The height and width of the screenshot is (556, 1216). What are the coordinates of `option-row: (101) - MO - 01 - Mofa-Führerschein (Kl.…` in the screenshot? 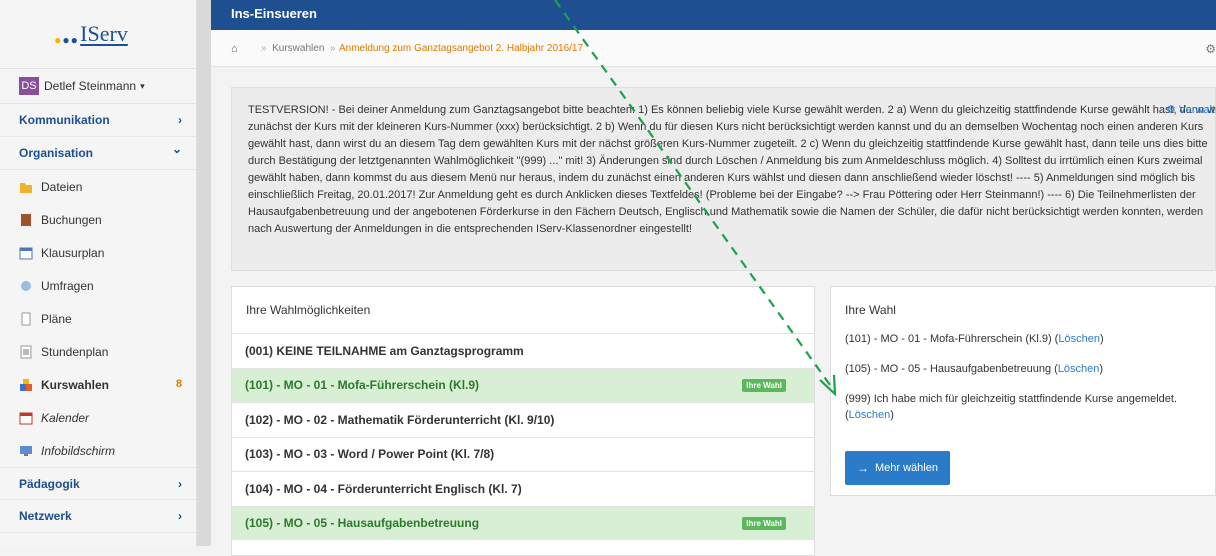 It's located at (523, 384).